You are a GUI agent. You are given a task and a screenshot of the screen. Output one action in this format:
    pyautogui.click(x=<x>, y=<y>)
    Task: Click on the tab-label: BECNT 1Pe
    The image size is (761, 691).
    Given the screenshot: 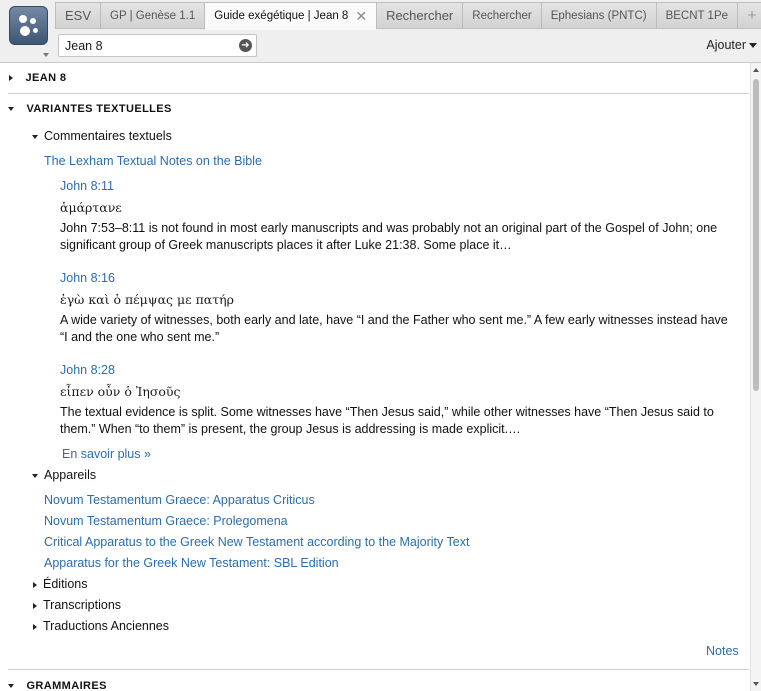 What is the action you would take?
    pyautogui.click(x=697, y=15)
    